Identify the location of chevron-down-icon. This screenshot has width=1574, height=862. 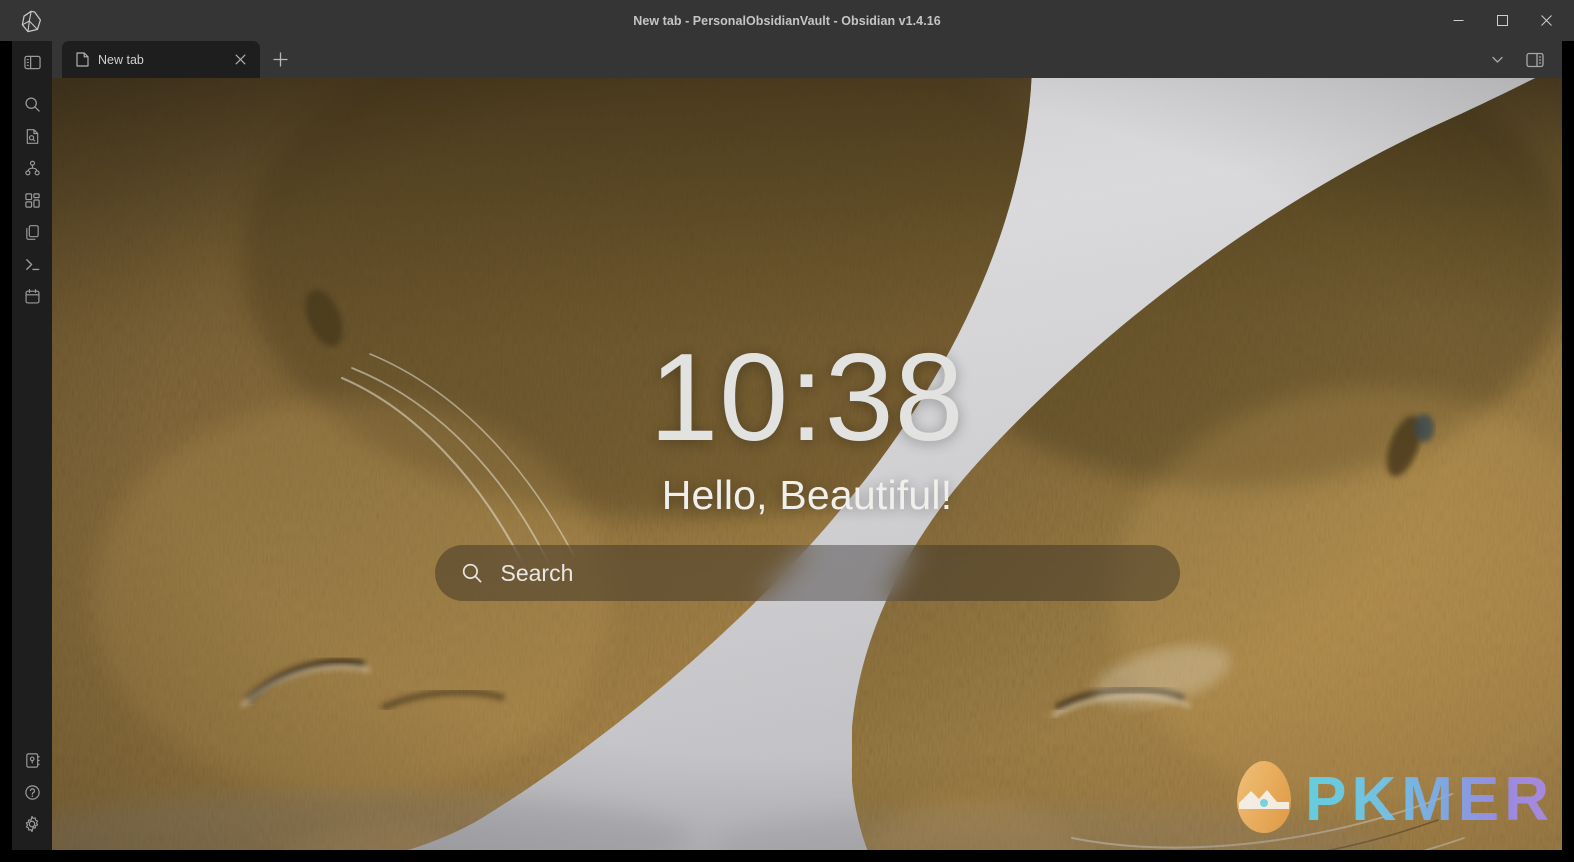
(1497, 60).